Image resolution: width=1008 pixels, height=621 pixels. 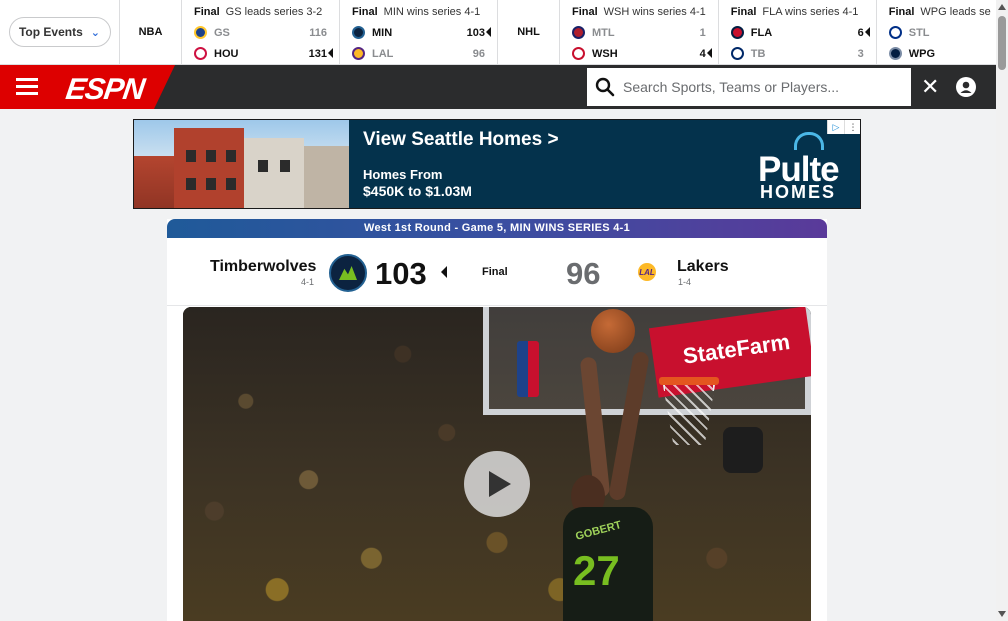 I want to click on rockets-logo-icon, so click(x=200, y=53).